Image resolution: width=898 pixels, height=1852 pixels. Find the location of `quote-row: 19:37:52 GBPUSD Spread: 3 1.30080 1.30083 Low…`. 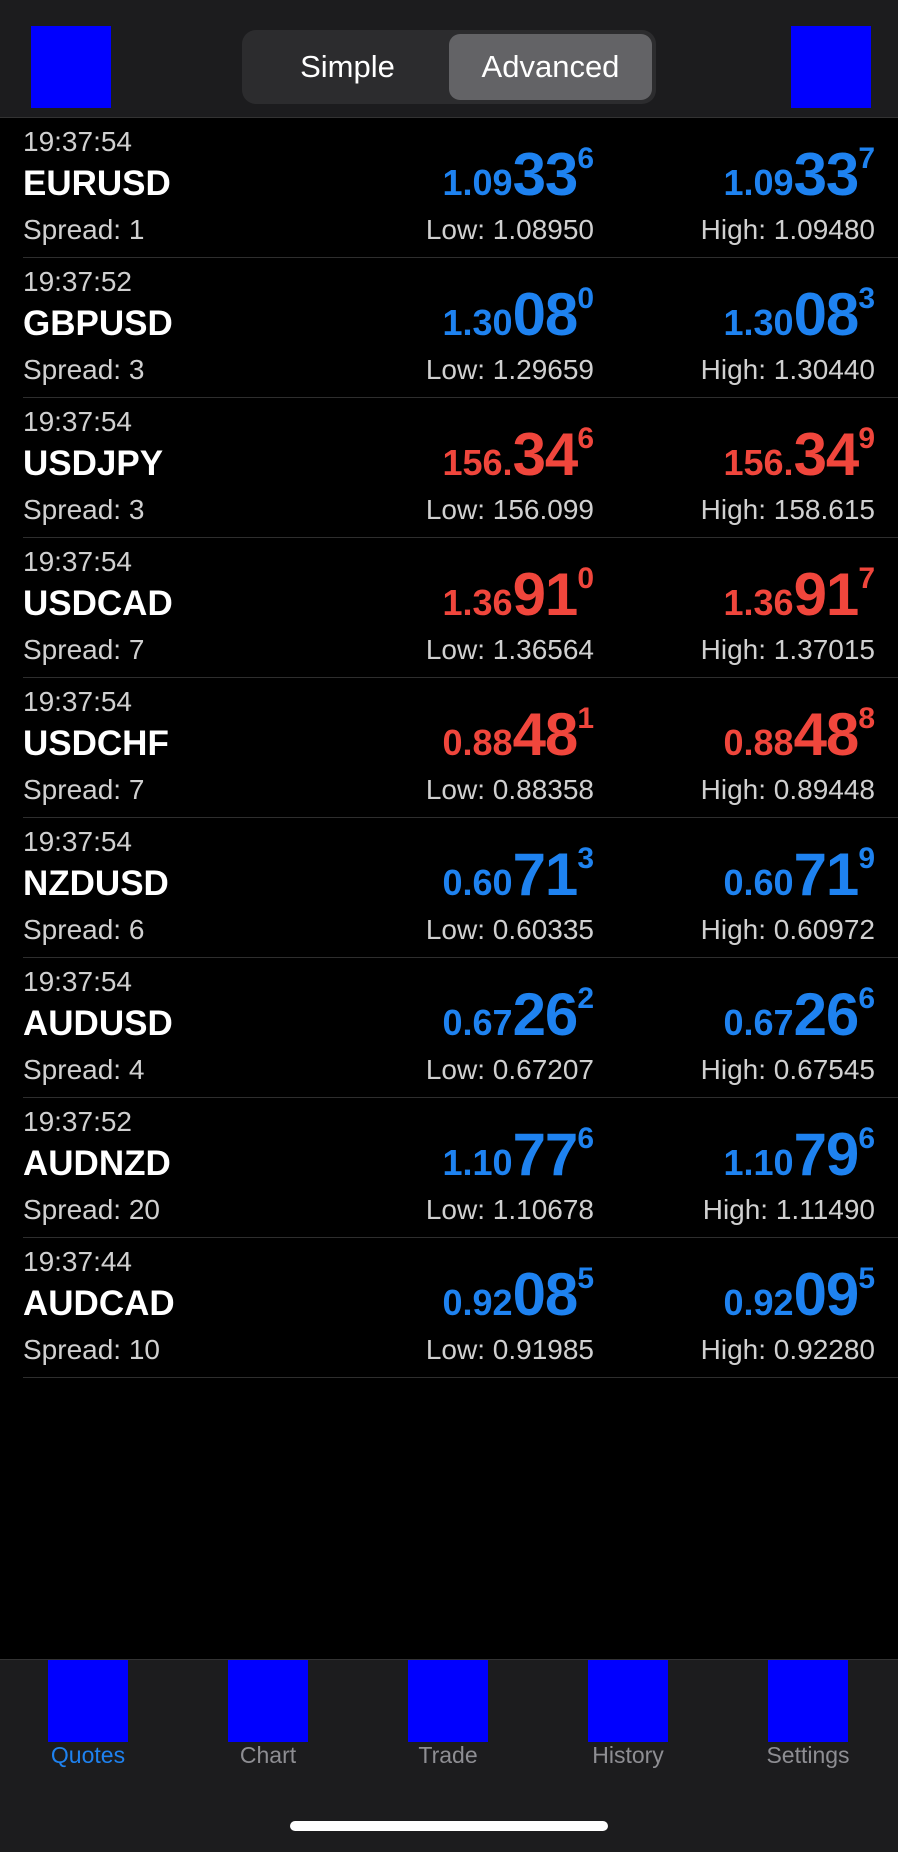

quote-row: 19:37:52 GBPUSD Spread: 3 1.30080 1.30083 Low… is located at coordinates (460, 328).